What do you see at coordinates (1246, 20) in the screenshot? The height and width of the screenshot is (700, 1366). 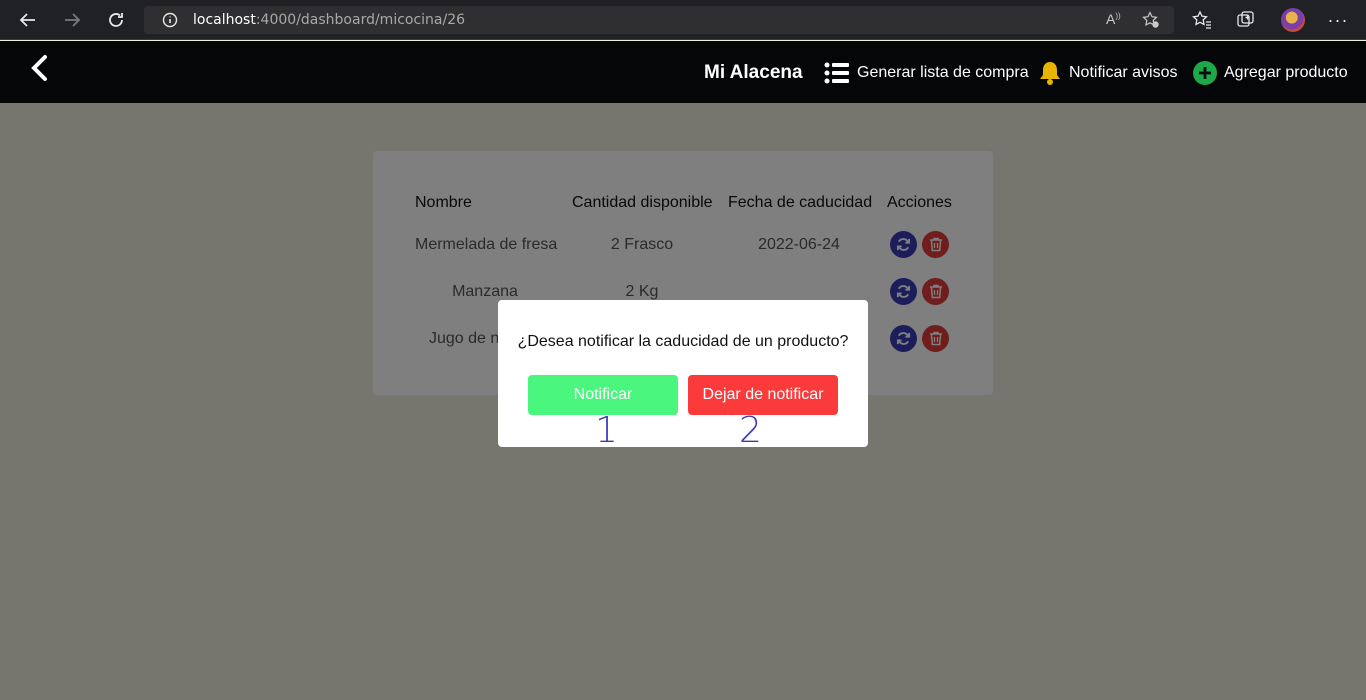 I see `collections-icon` at bounding box center [1246, 20].